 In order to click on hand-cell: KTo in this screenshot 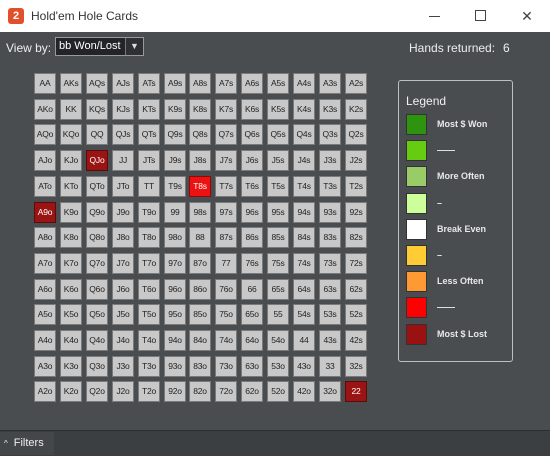, I will do `click(71, 186)`.